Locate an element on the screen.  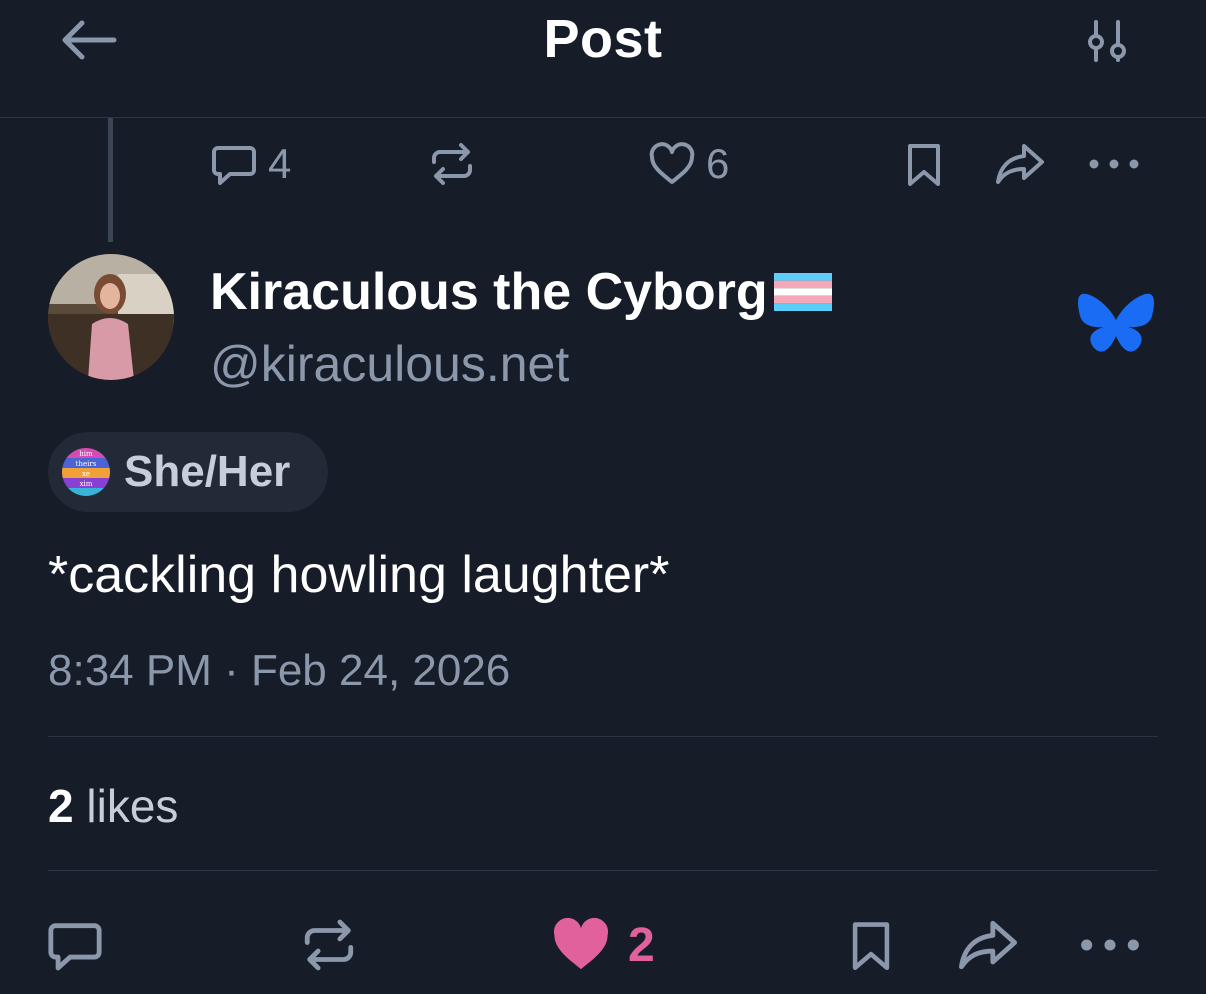
pronouns-pill: him theirs xe xim She/Her is located at coordinates (188, 472).